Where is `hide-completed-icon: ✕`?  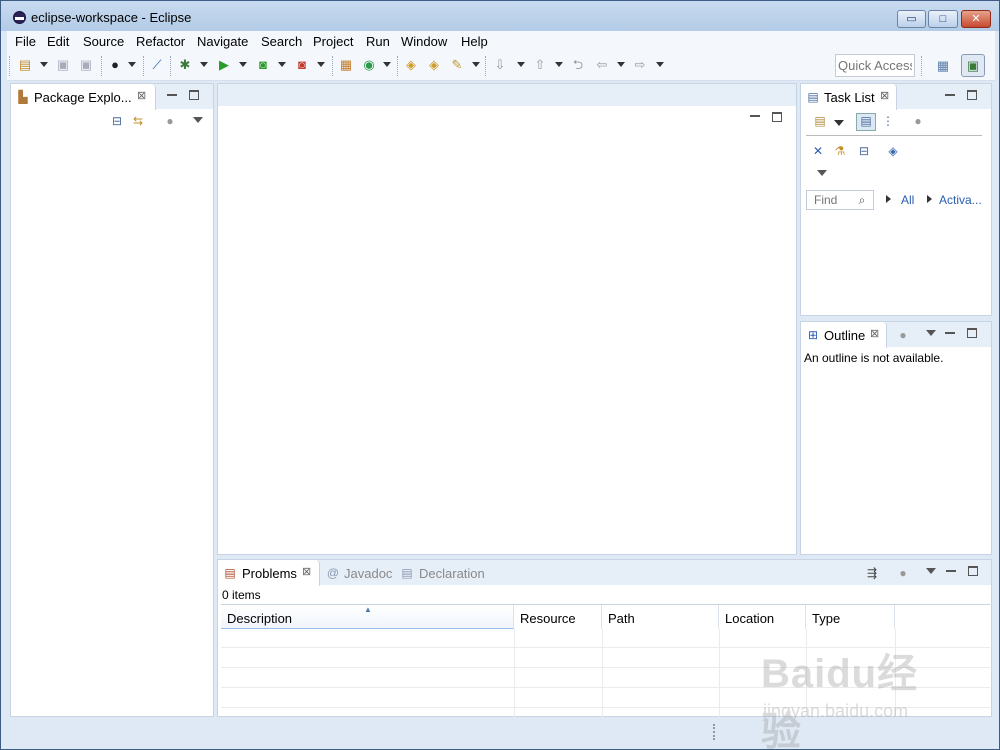
hide-completed-icon: ✕ is located at coordinates (818, 151).